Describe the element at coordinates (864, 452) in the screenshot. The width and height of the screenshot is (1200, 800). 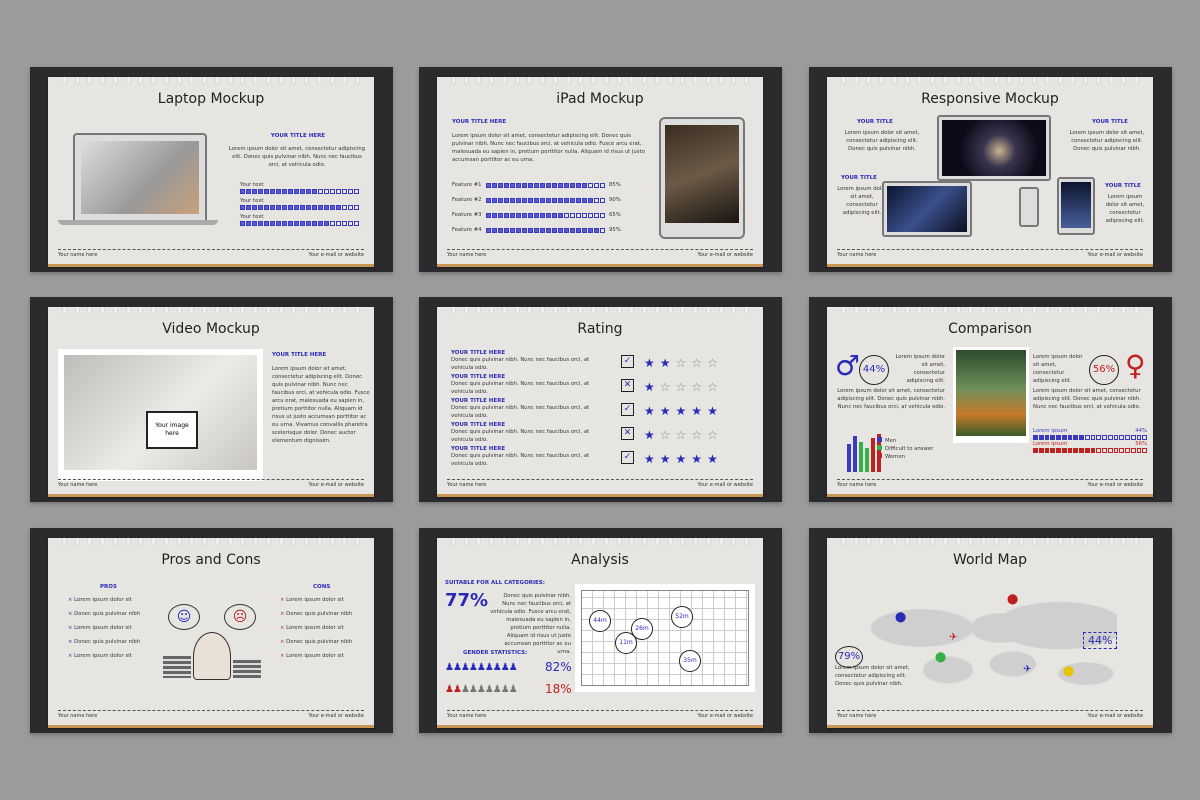
I see `bar-chart` at that location.